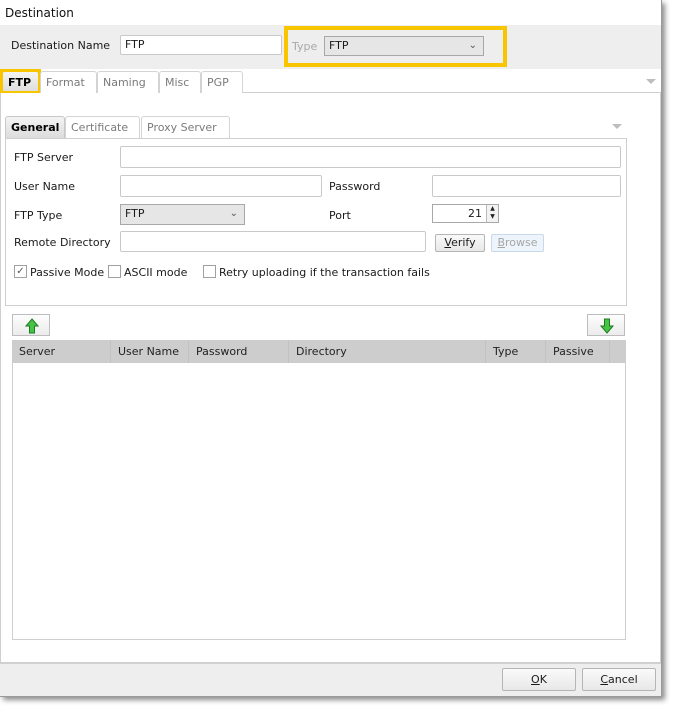  I want to click on destination-name-input: FTP, so click(201, 45).